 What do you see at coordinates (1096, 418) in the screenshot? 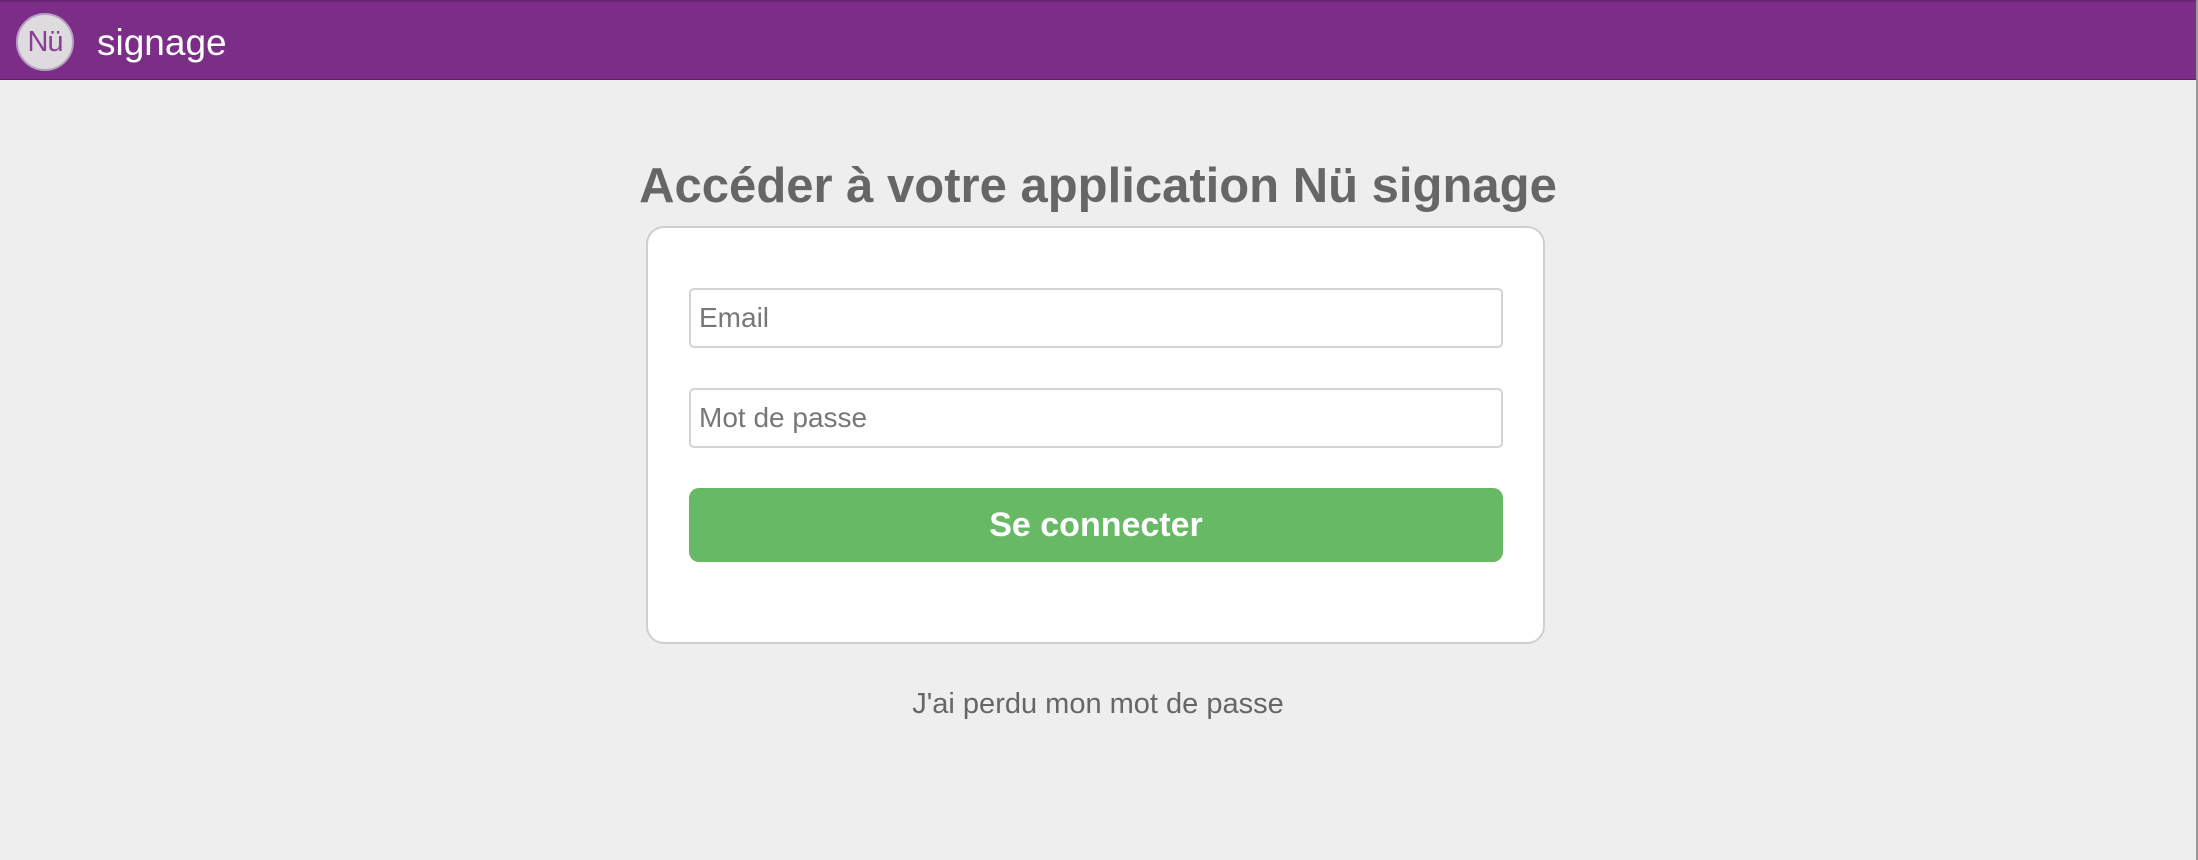
I see `password-field` at bounding box center [1096, 418].